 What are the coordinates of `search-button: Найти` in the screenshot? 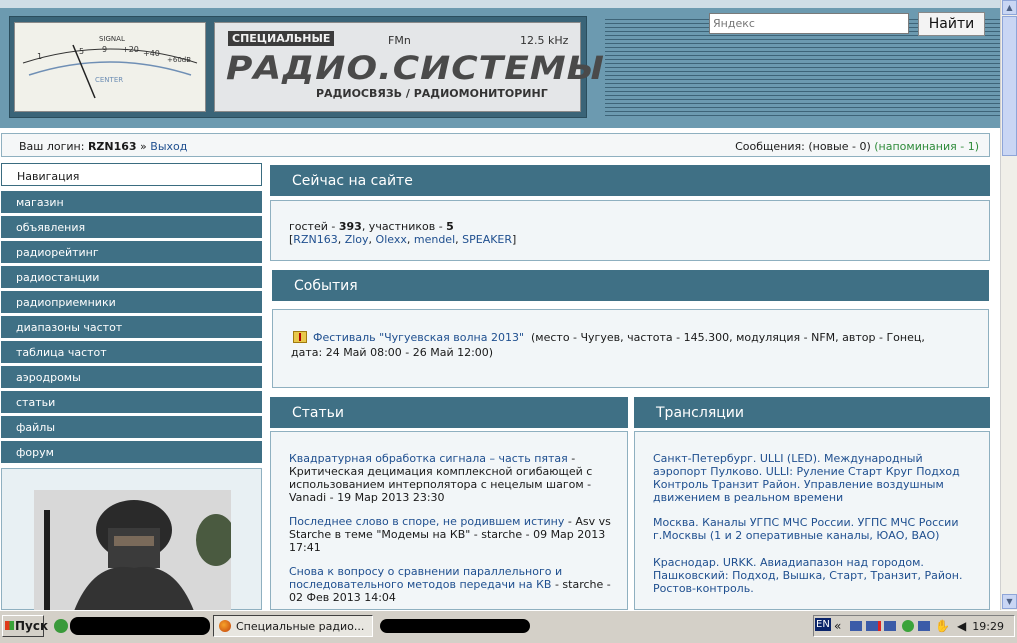 It's located at (951, 24).